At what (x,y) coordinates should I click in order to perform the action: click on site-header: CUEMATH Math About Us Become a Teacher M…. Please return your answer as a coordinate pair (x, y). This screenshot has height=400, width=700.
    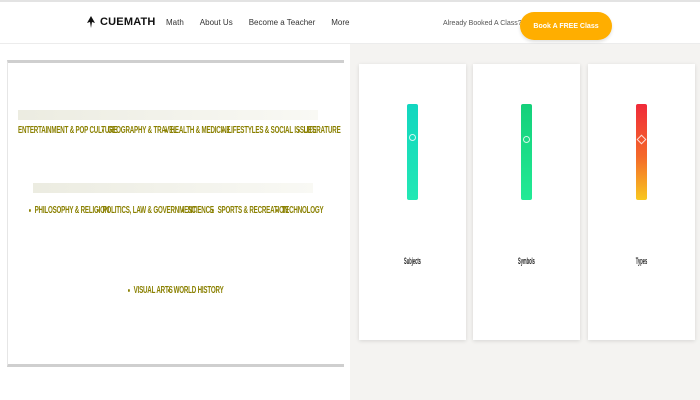
    Looking at the image, I should click on (350, 22).